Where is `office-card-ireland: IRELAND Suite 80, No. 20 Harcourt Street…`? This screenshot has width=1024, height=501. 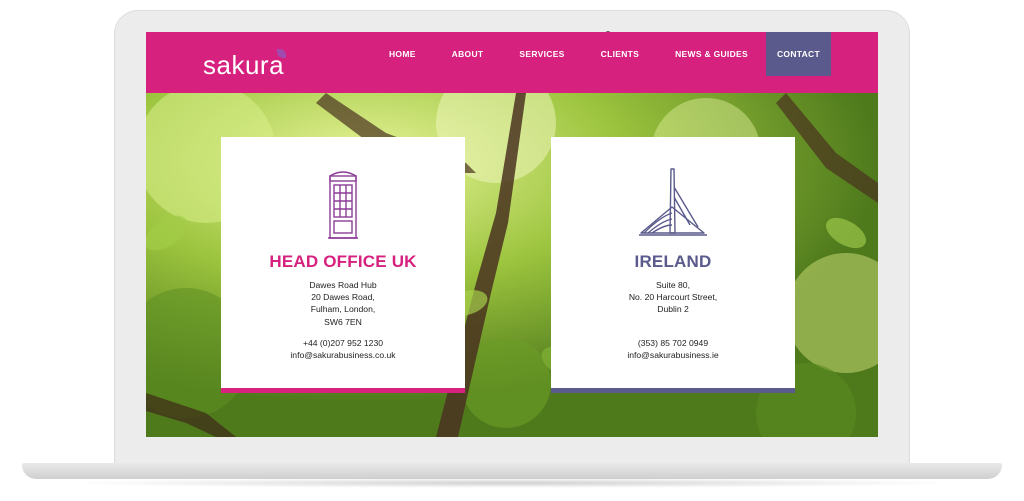
office-card-ireland: IRELAND Suite 80, No. 20 Harcourt Street… is located at coordinates (673, 265).